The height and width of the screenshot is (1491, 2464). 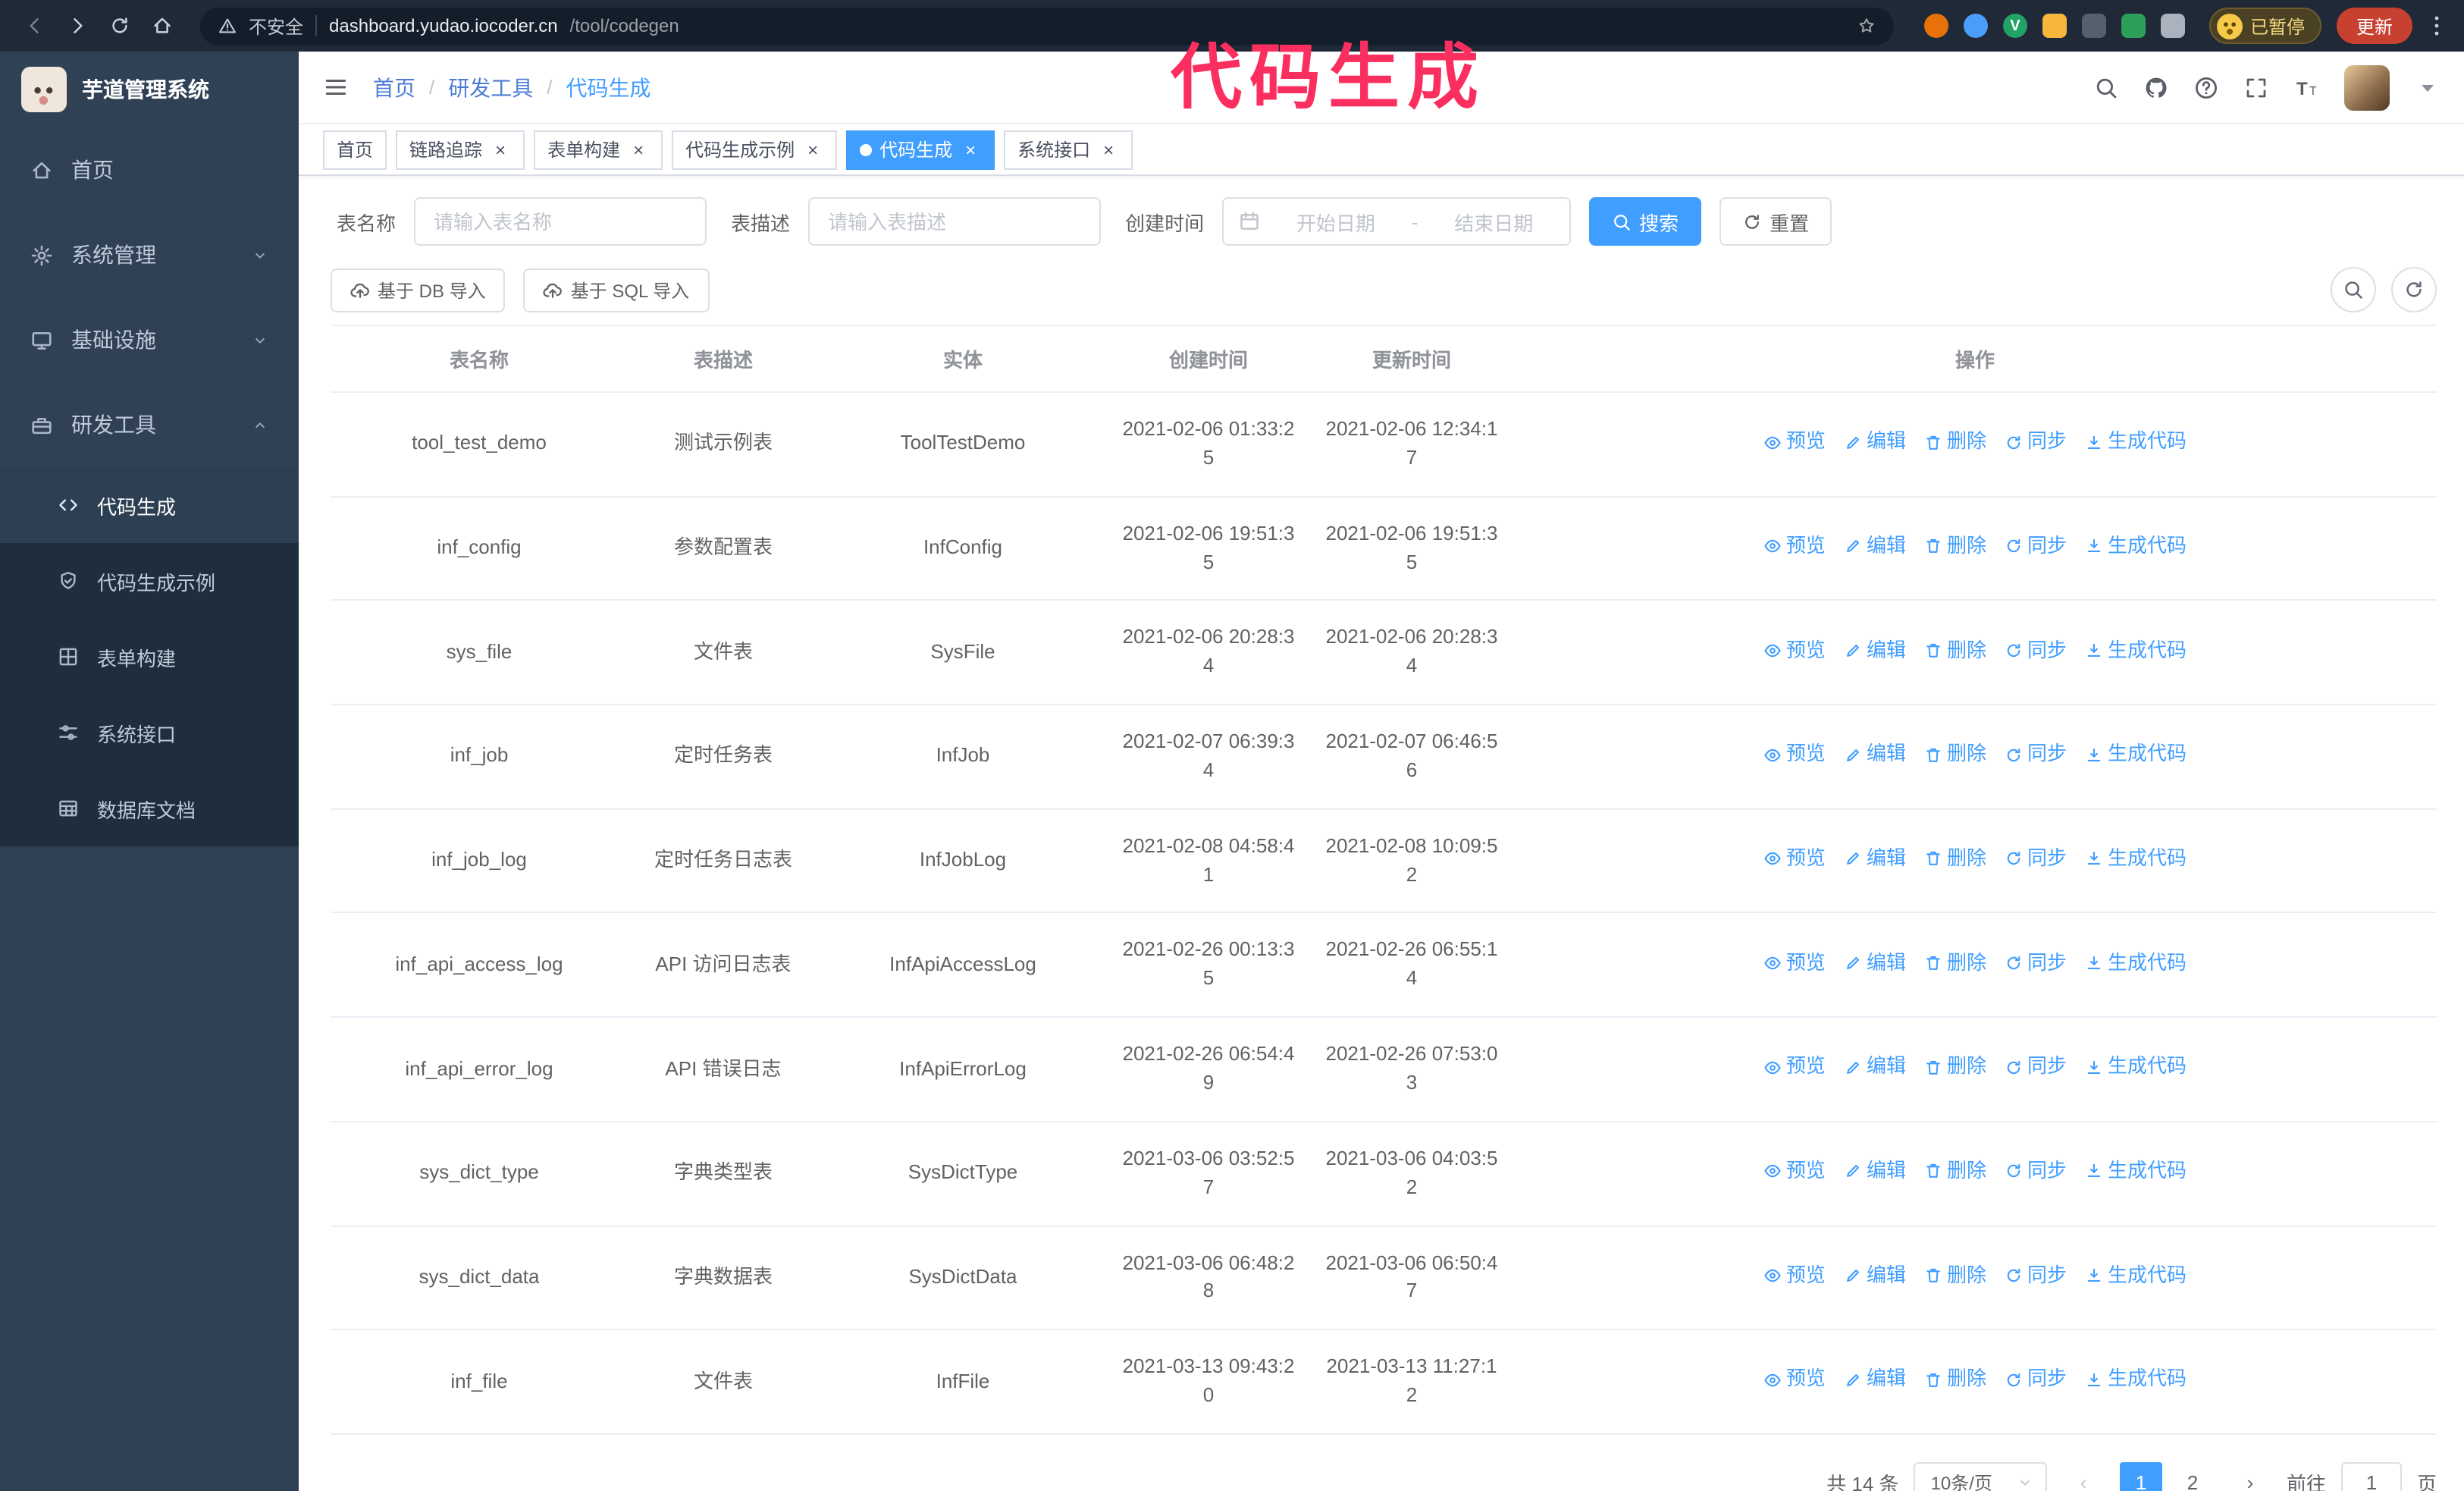 I want to click on reset-button: 重置, so click(x=1775, y=221).